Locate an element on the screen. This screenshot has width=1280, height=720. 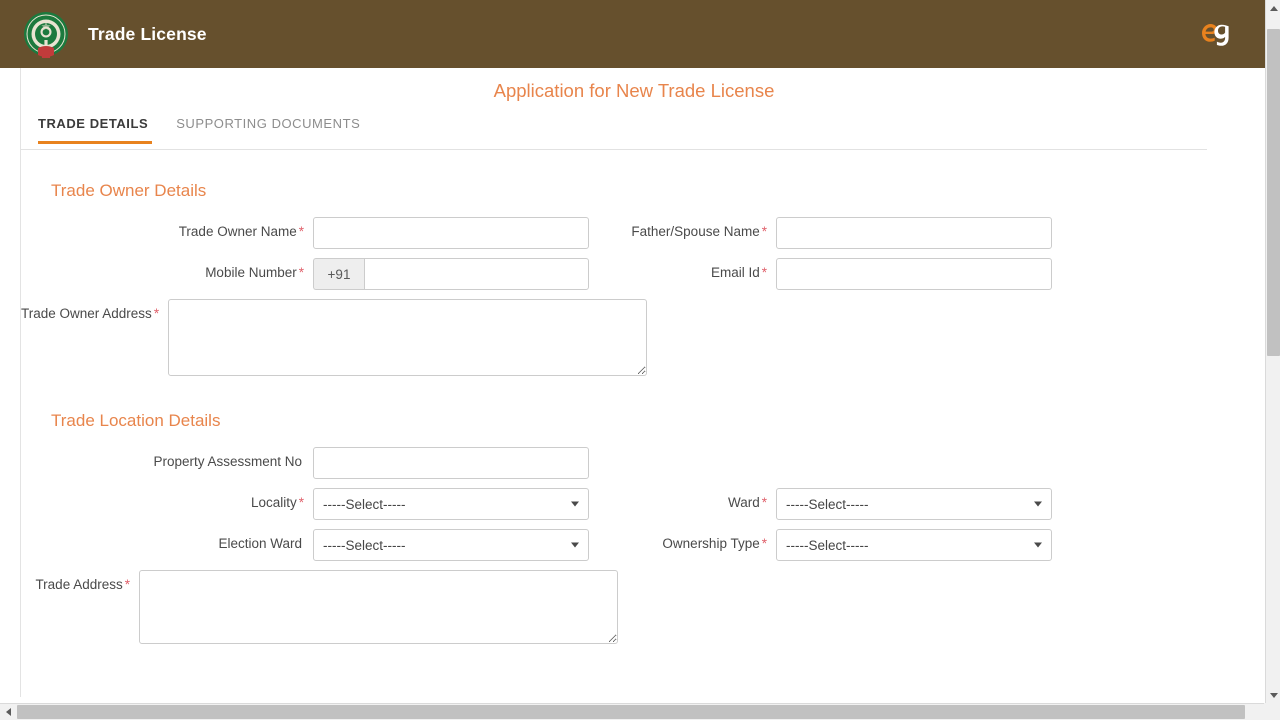
label-text: Trade Address is located at coordinates (79, 584).